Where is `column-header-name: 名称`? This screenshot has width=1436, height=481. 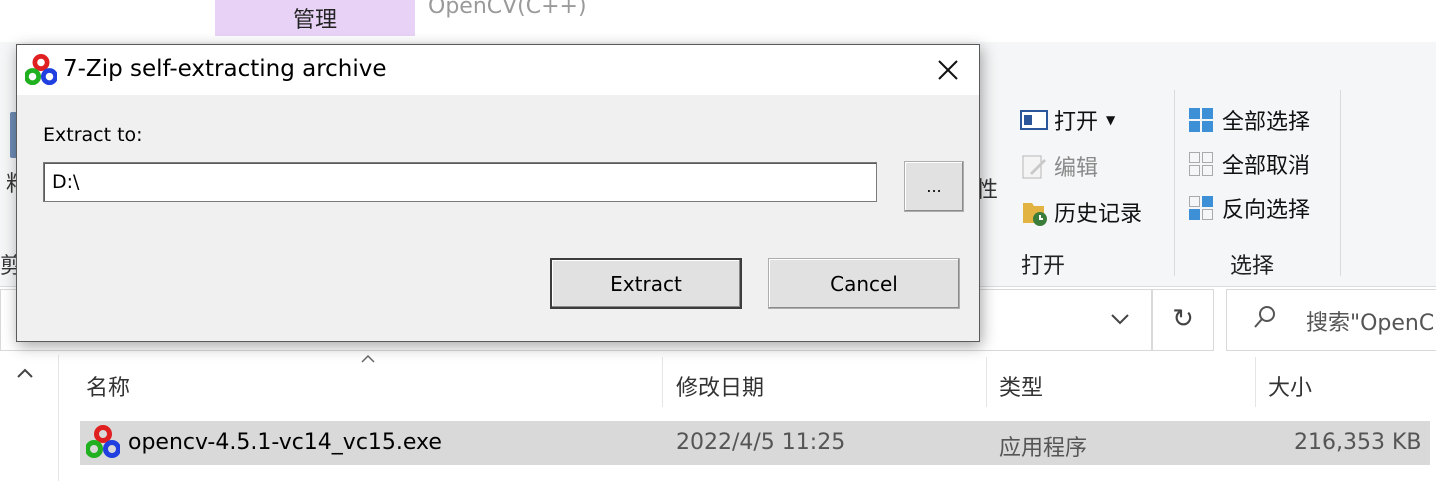 column-header-name: 名称 is located at coordinates (108, 386).